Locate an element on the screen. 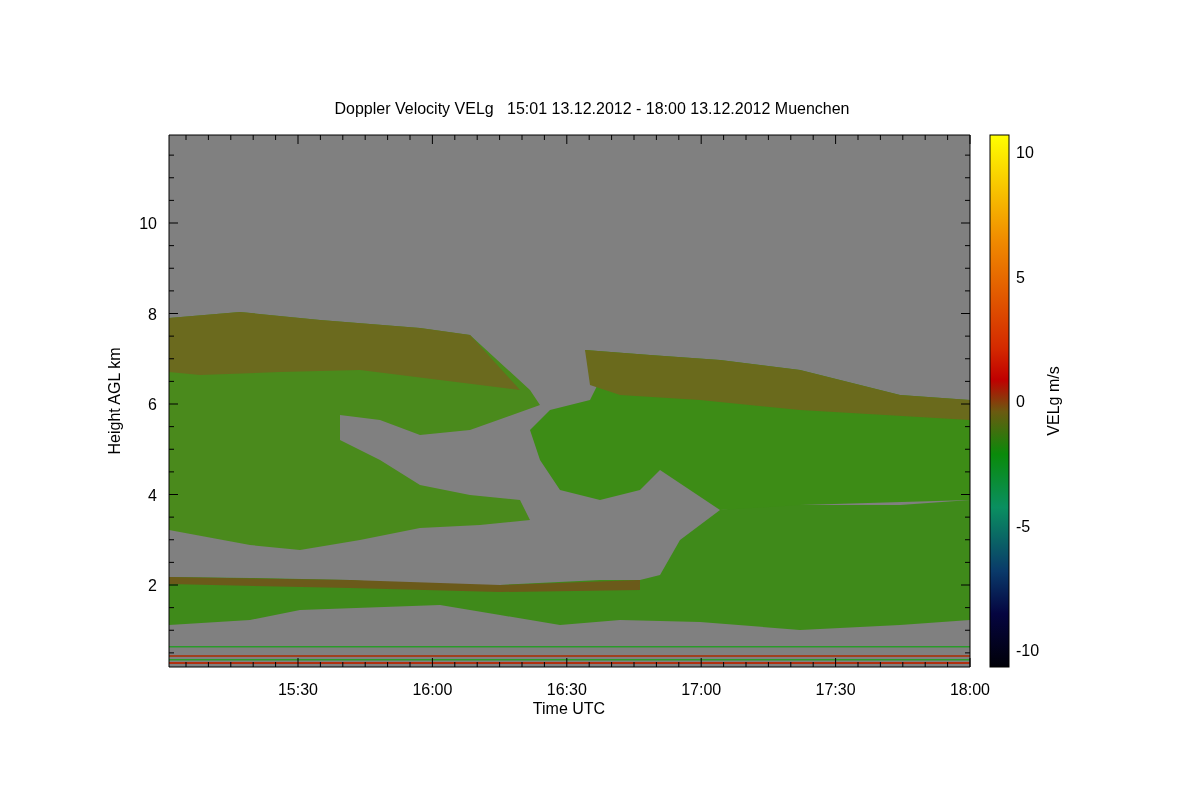 Image resolution: width=1200 pixels, height=800 pixels. colorbar-tick-label: -10 is located at coordinates (1028, 650).